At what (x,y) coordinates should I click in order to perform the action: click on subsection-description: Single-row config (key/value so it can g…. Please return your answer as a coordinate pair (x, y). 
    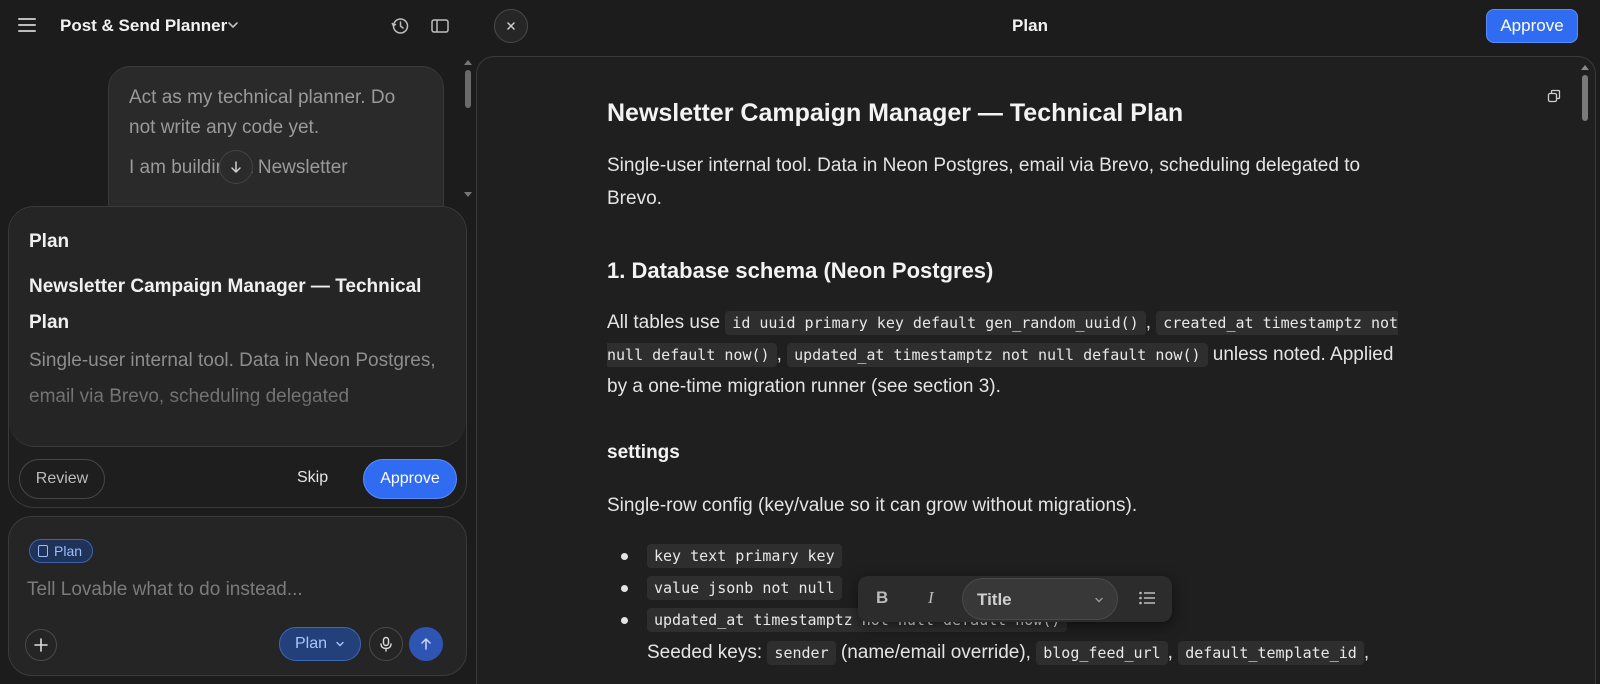
    Looking at the image, I should click on (872, 505).